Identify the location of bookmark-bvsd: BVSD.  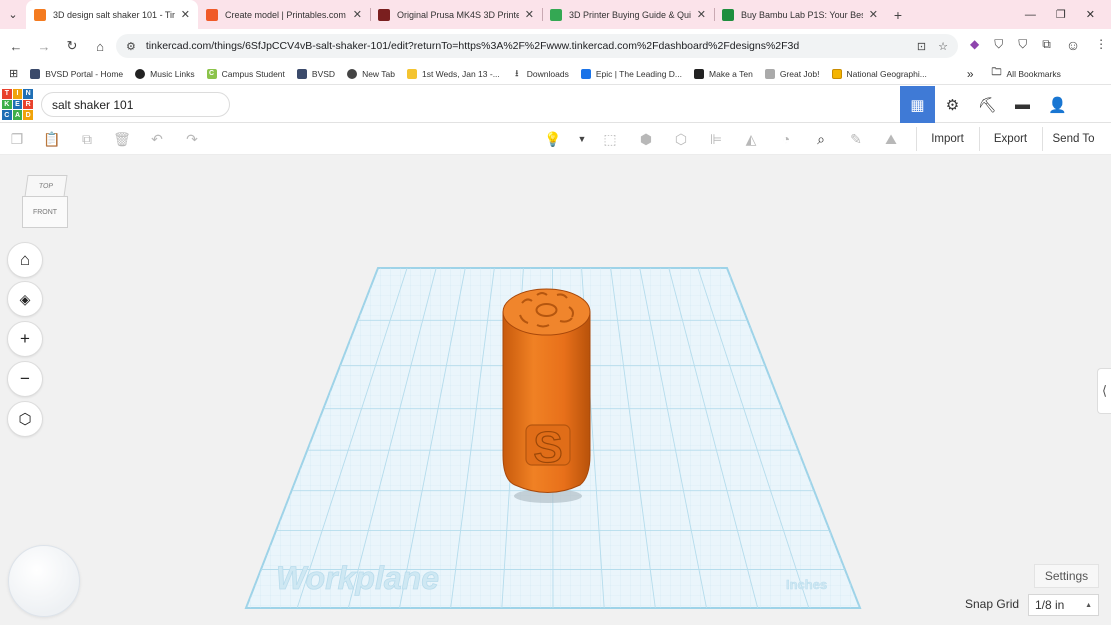
(315, 73).